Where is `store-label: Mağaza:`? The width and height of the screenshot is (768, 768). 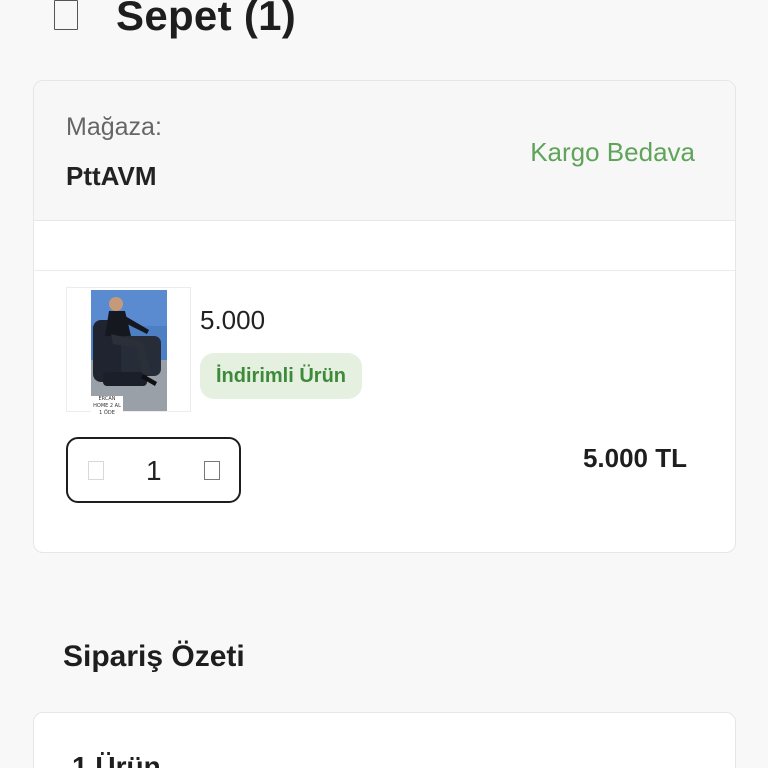 store-label: Mağaza: is located at coordinates (114, 127).